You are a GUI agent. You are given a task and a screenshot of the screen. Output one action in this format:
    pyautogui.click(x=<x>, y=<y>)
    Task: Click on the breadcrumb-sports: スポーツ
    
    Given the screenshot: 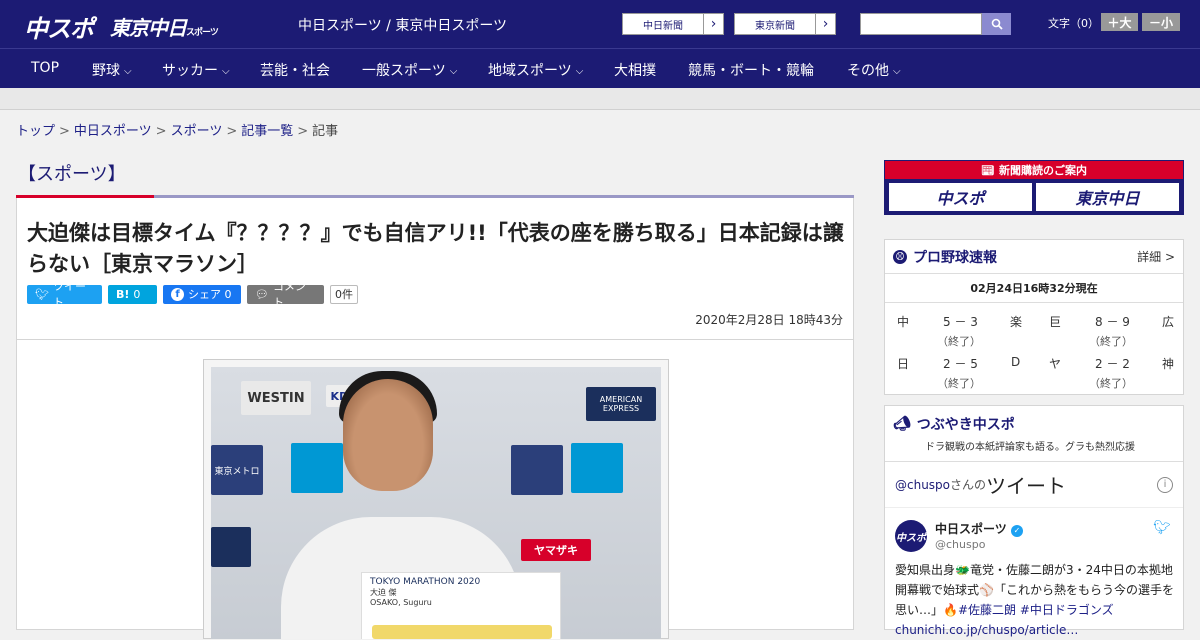 What is the action you would take?
    pyautogui.click(x=197, y=131)
    